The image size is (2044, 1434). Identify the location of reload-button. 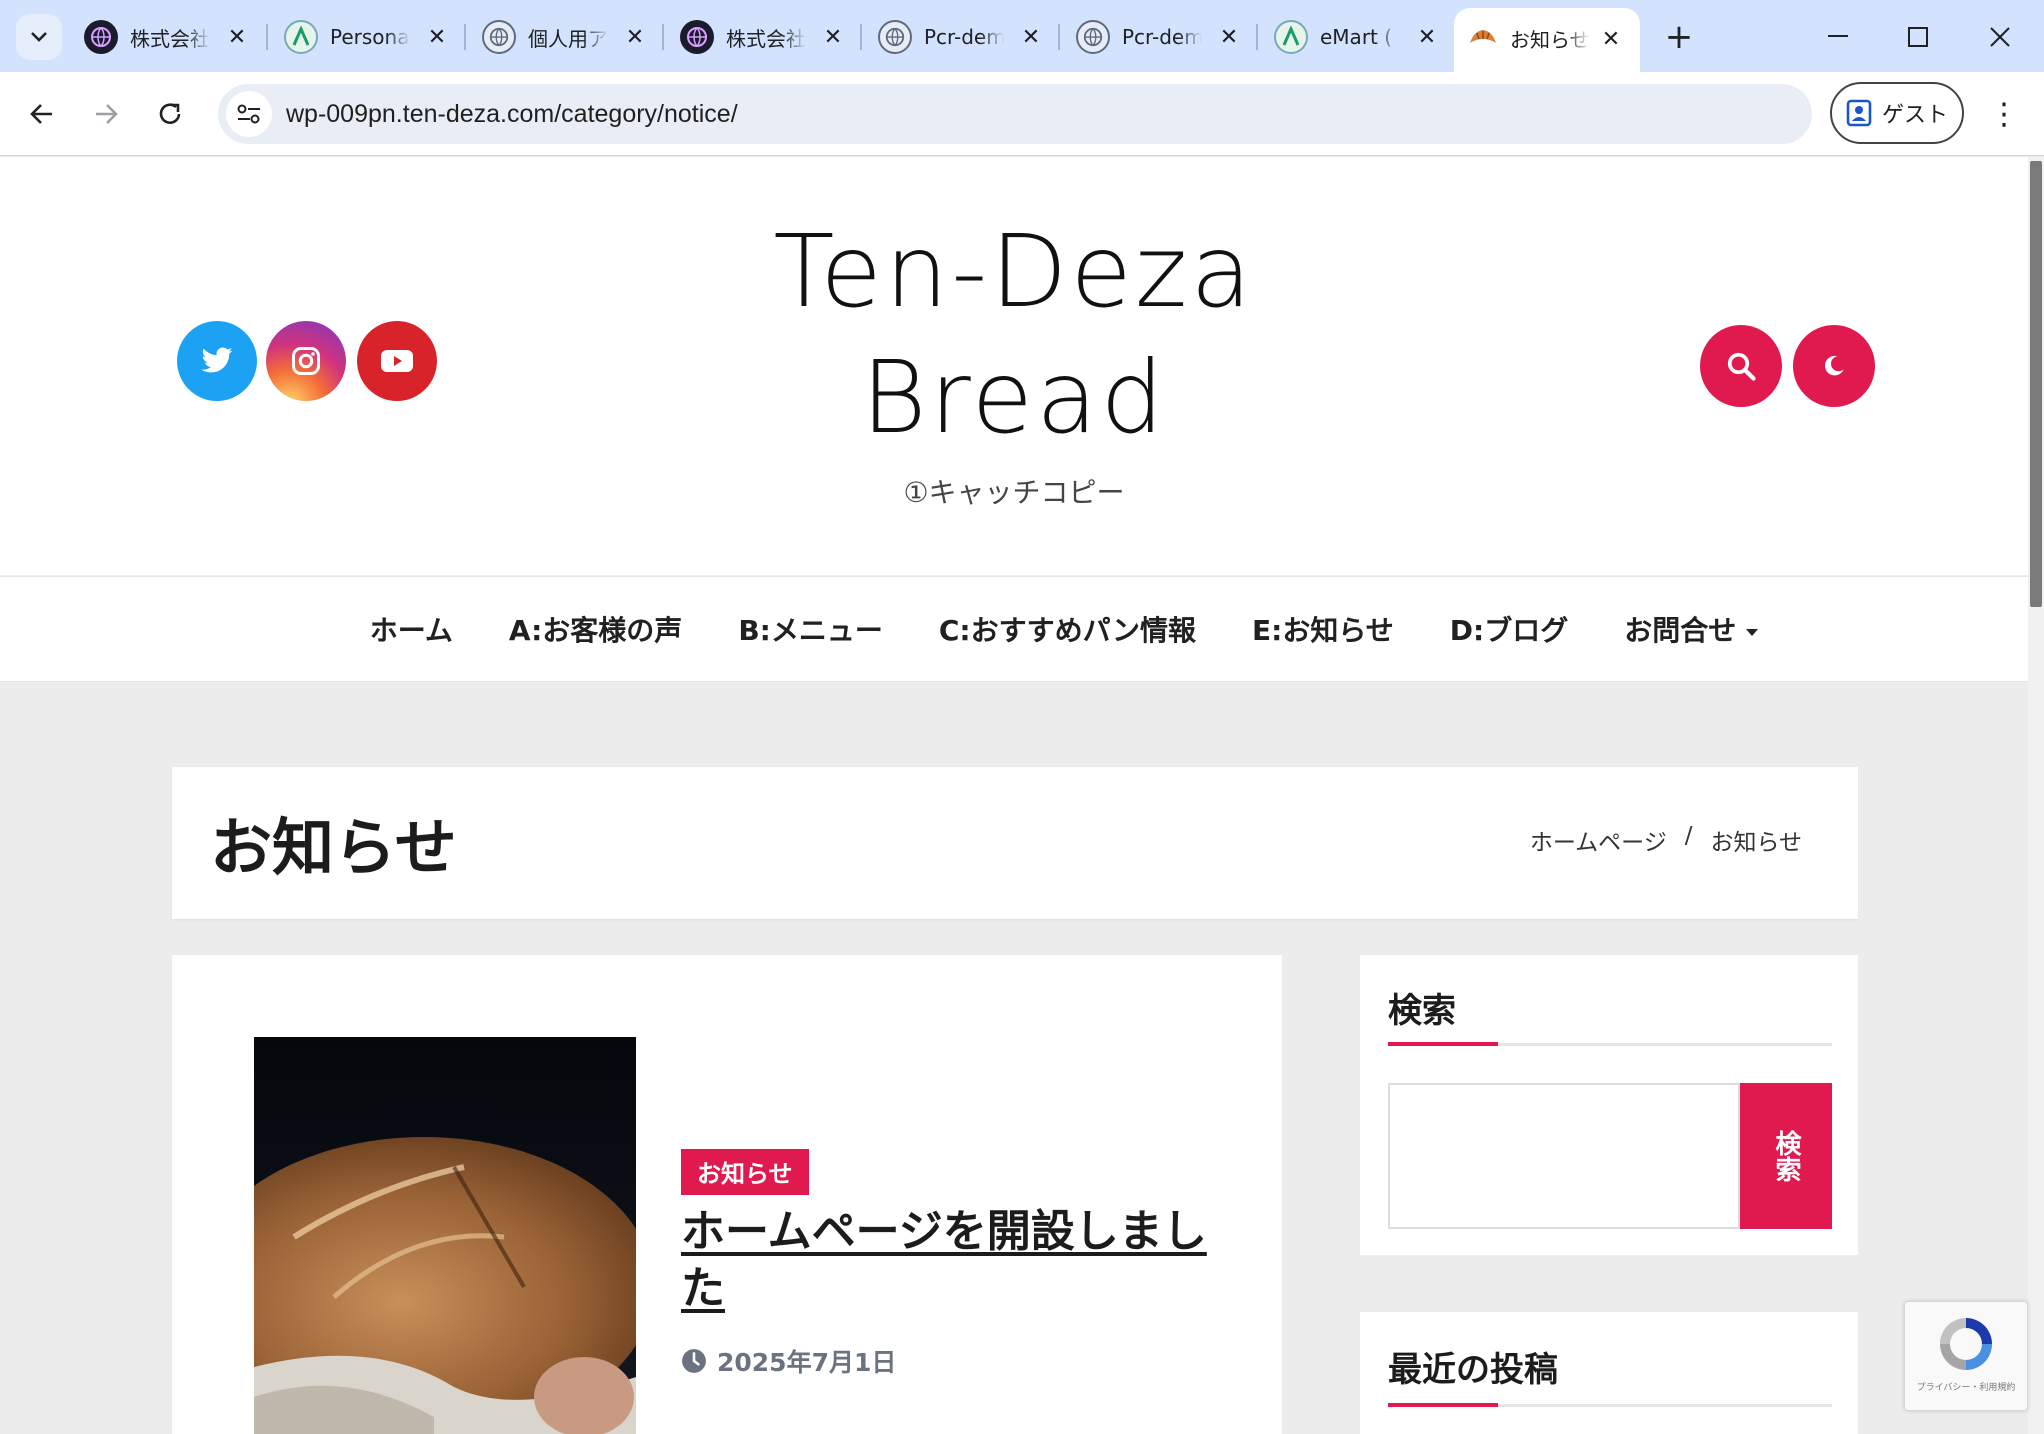
(170, 114).